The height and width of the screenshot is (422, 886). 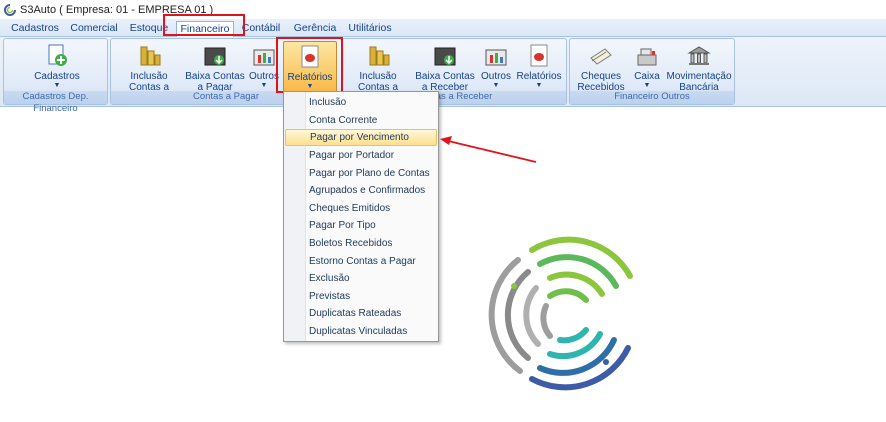 What do you see at coordinates (601, 82) in the screenshot?
I see `cheques-label: Cheques Recebidos` at bounding box center [601, 82].